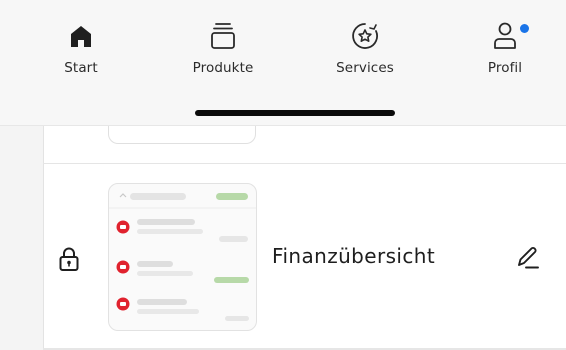  What do you see at coordinates (365, 55) in the screenshot?
I see `tab-services: Services` at bounding box center [365, 55].